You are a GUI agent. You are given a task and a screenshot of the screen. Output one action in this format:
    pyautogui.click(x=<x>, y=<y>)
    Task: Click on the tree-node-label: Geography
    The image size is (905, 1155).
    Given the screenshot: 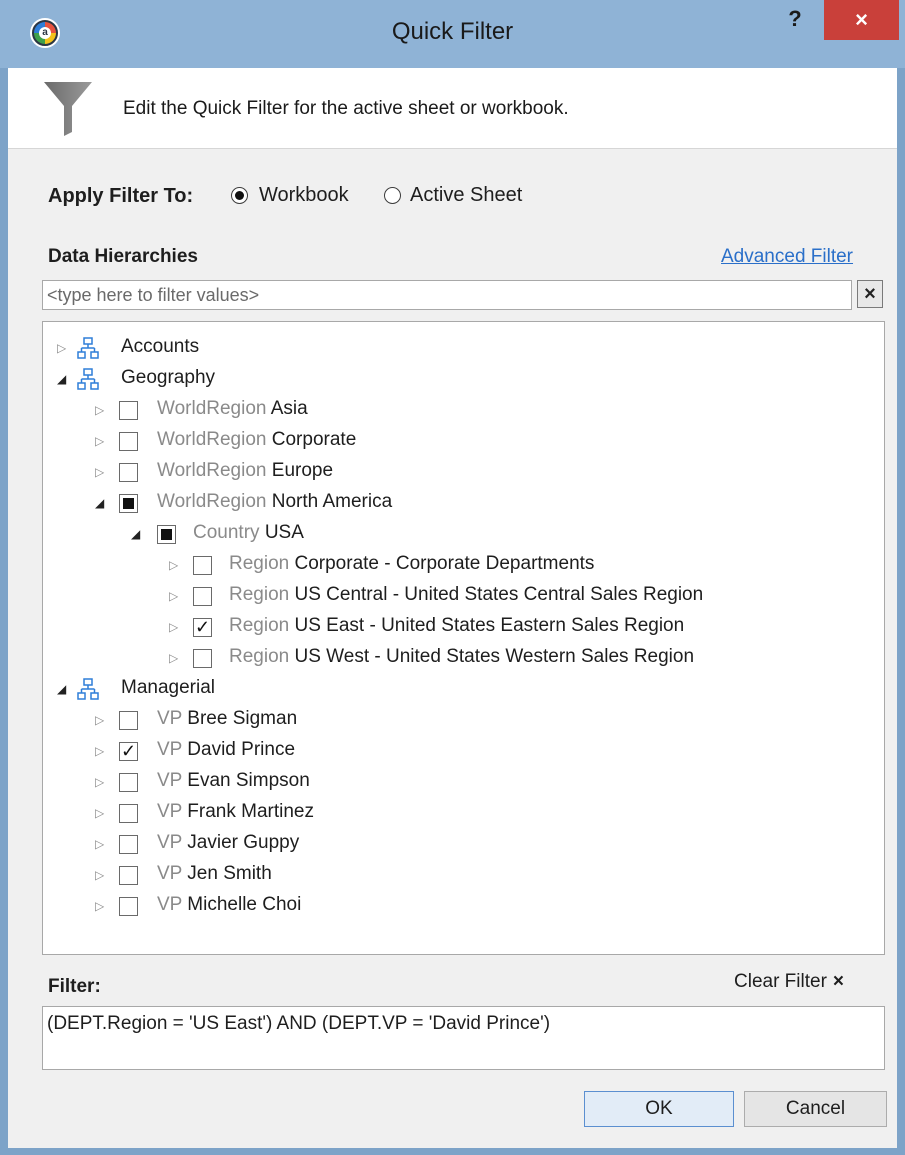 What is the action you would take?
    pyautogui.click(x=168, y=377)
    